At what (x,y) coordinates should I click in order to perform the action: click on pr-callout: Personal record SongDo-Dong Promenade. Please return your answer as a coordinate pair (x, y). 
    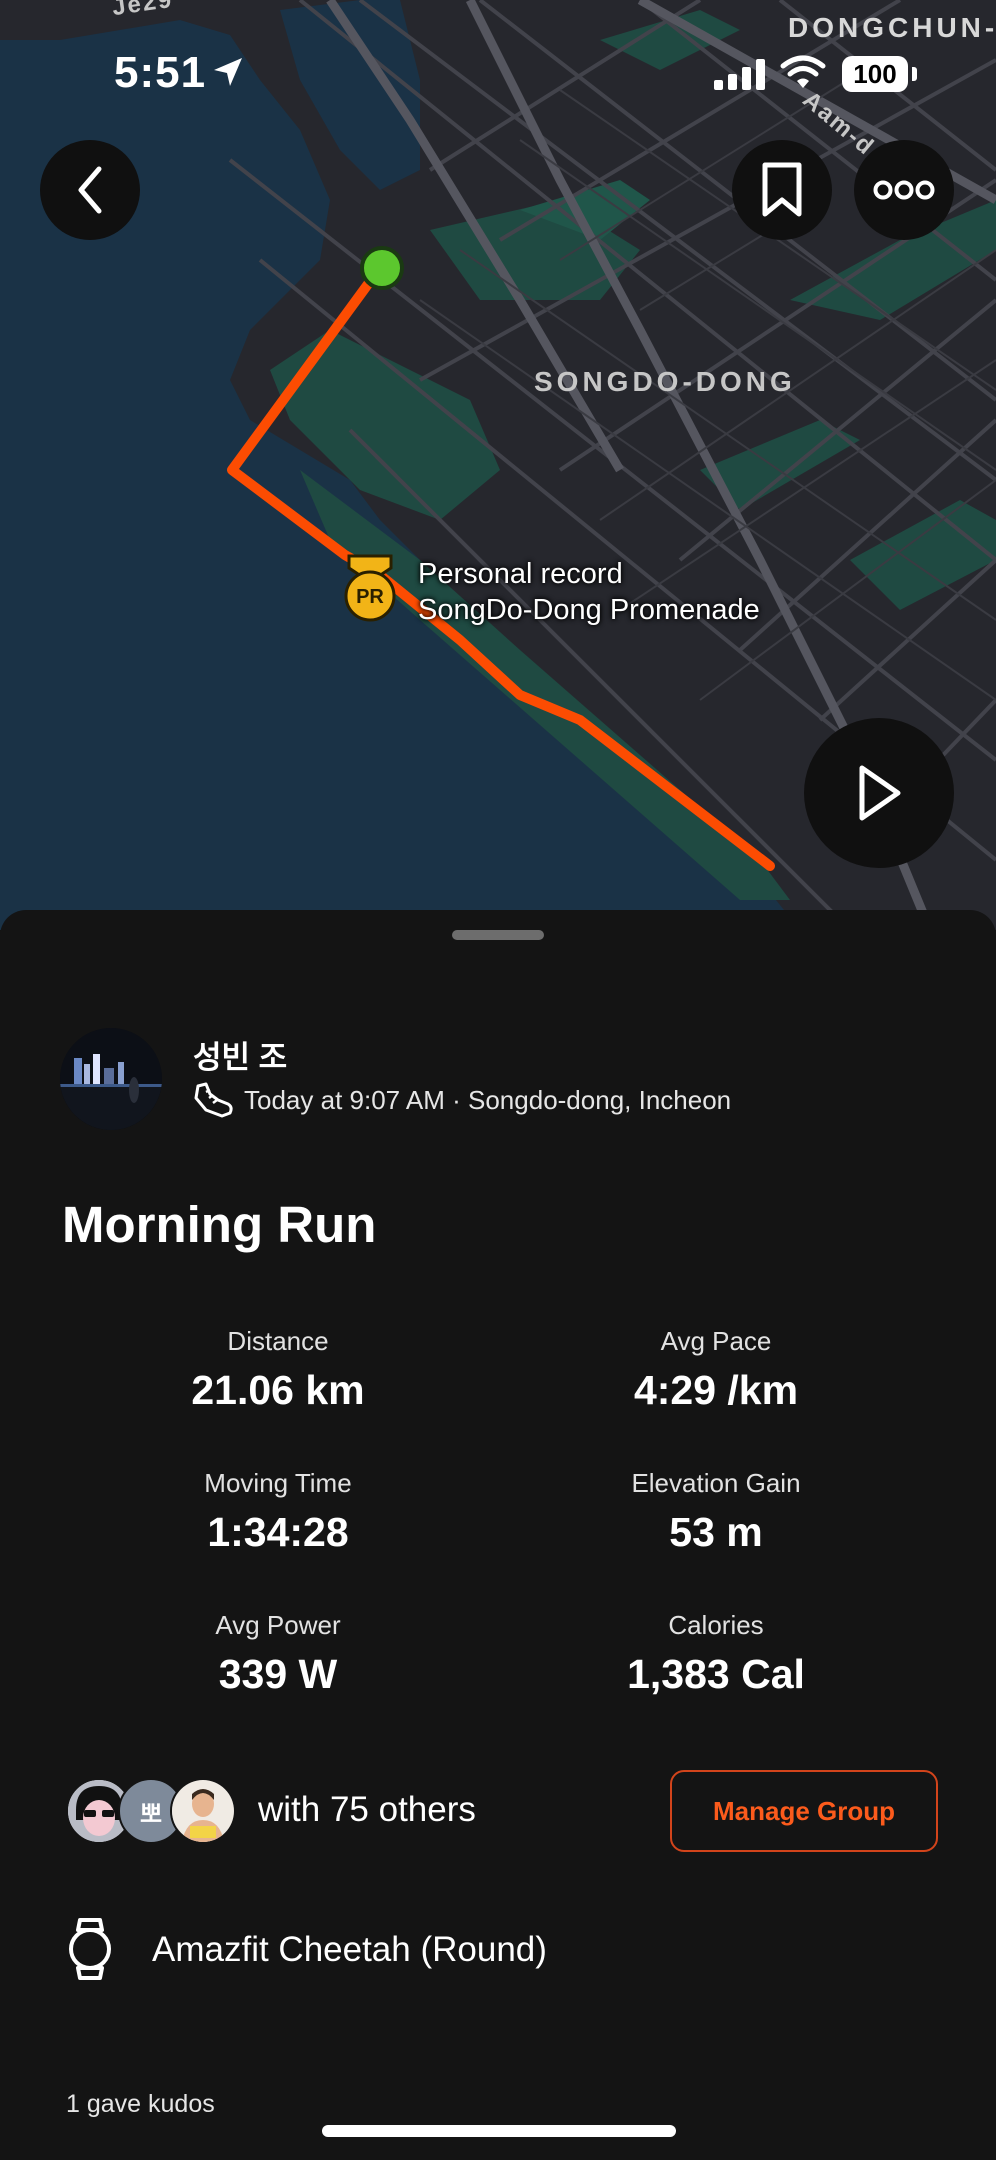
    Looking at the image, I should click on (589, 592).